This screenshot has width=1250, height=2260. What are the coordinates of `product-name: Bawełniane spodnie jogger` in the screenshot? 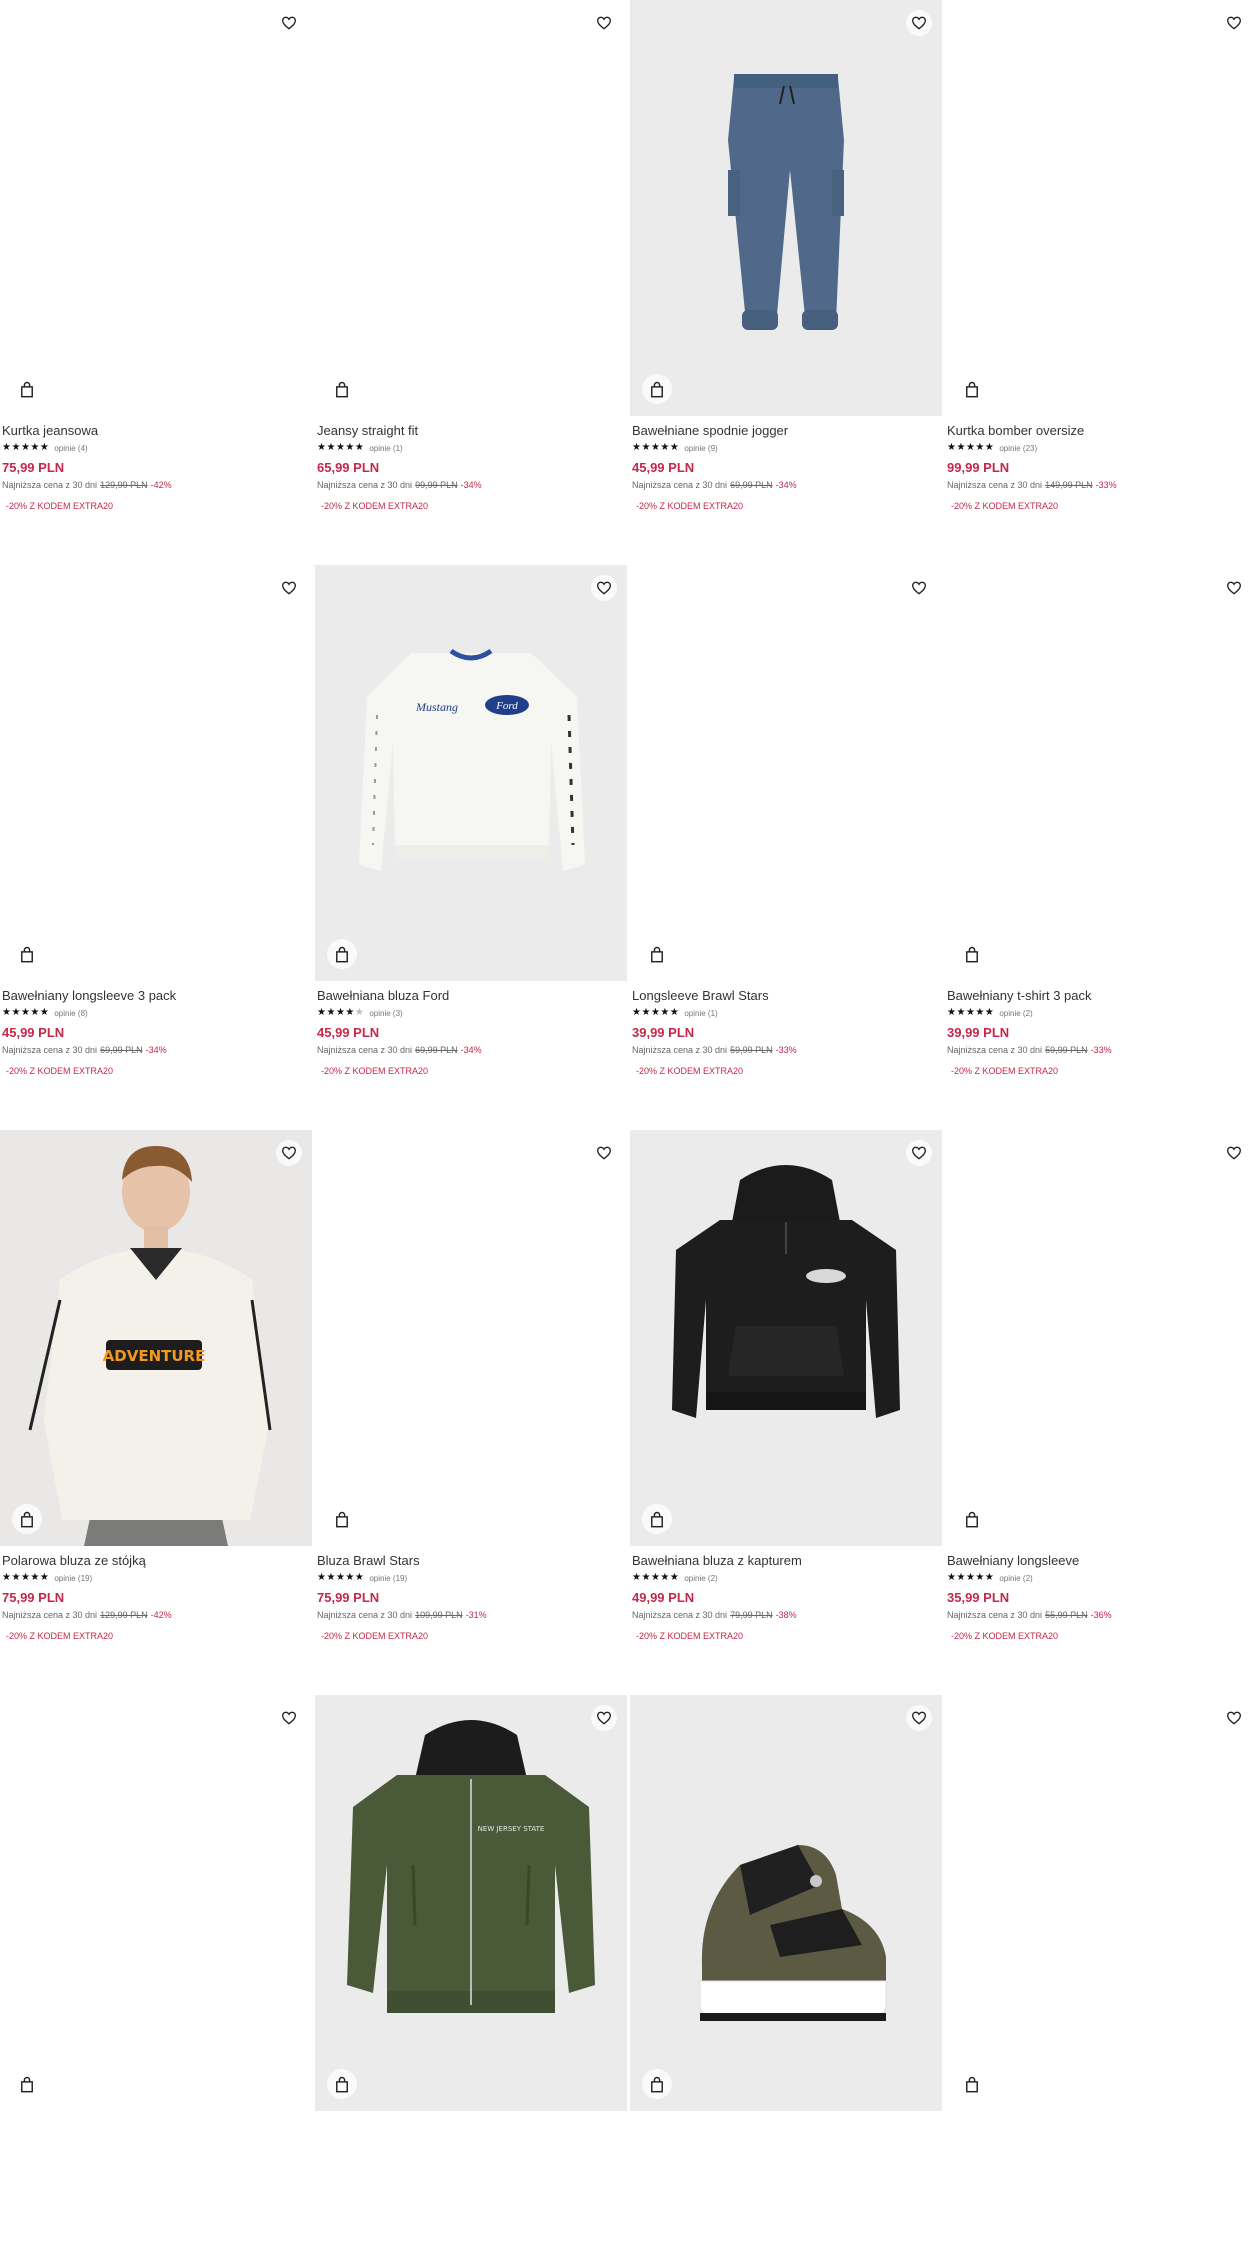 It's located at (786, 431).